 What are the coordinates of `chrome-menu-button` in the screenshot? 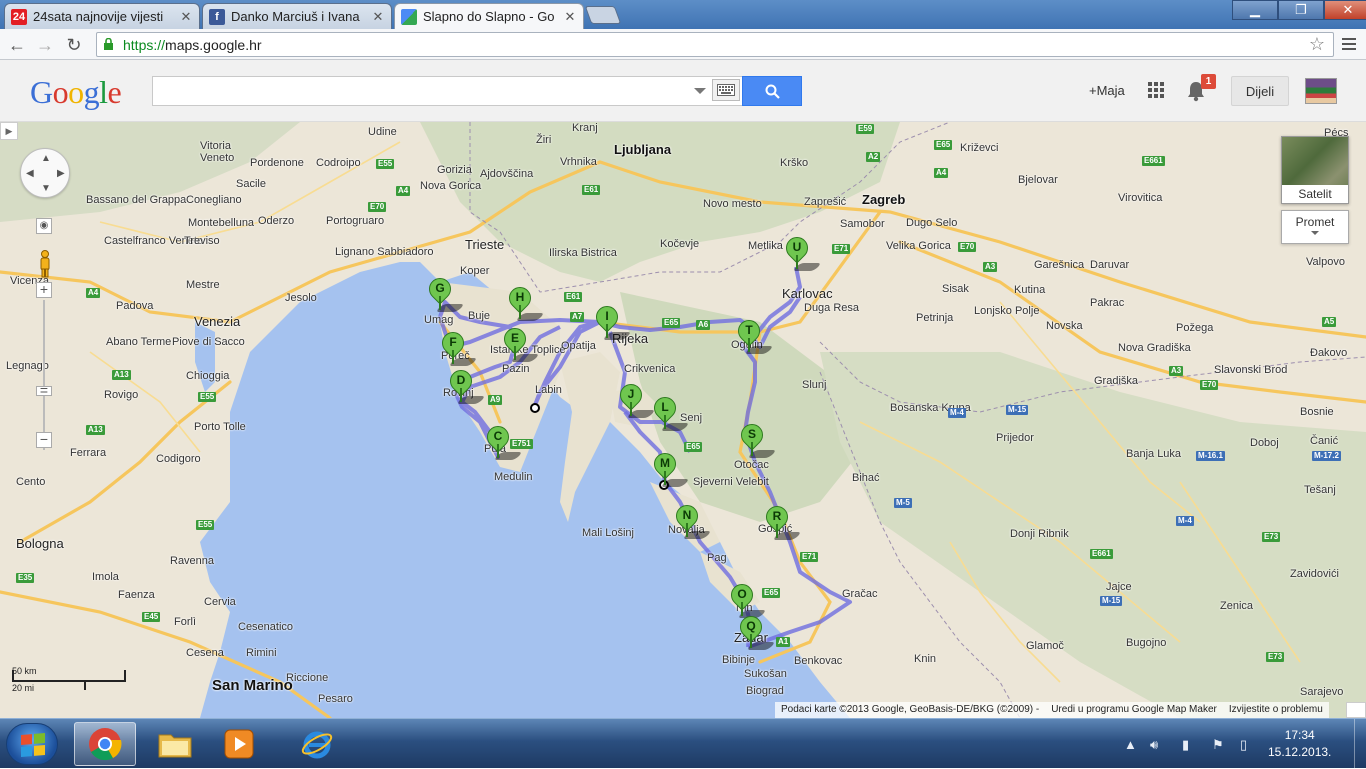 It's located at (1349, 44).